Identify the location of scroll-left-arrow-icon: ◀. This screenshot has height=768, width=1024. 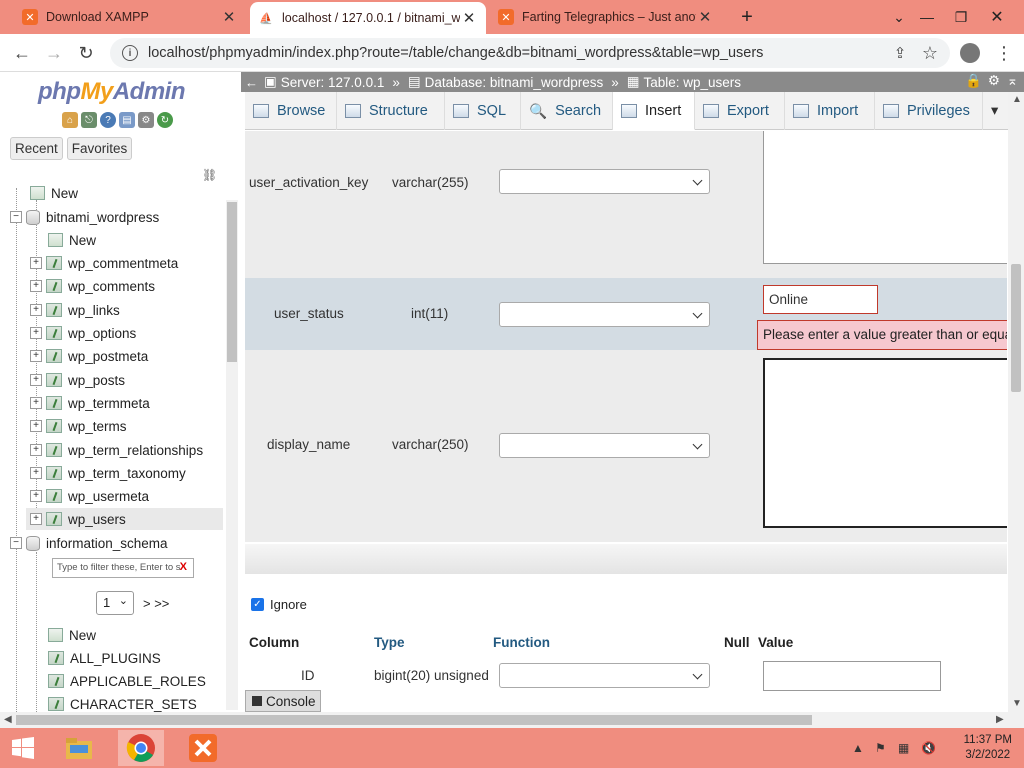
(8, 719).